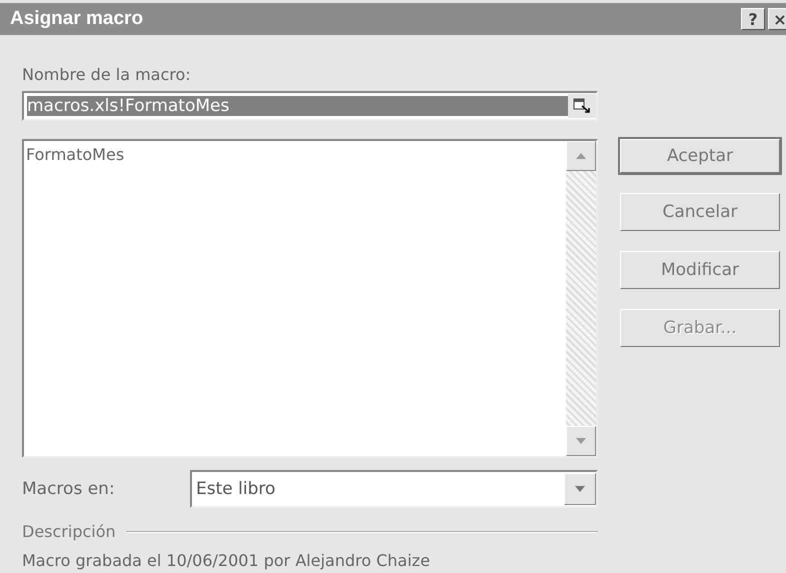 Image resolution: width=786 pixels, height=573 pixels. I want to click on macro-name-field: macros.xls!FormatoMes, so click(310, 106).